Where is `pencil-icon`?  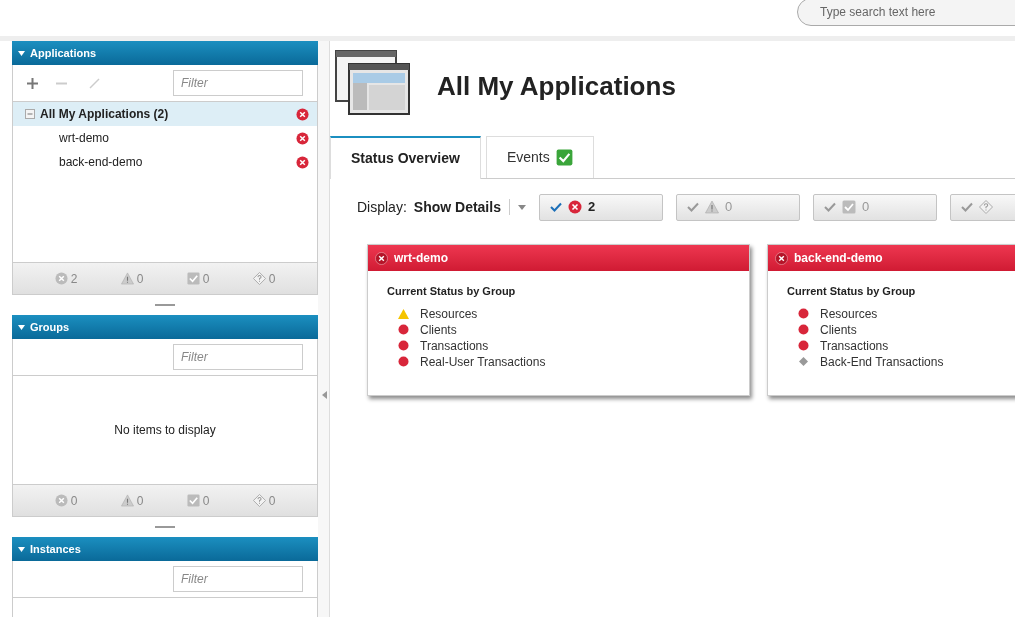
pencil-icon is located at coordinates (94, 83).